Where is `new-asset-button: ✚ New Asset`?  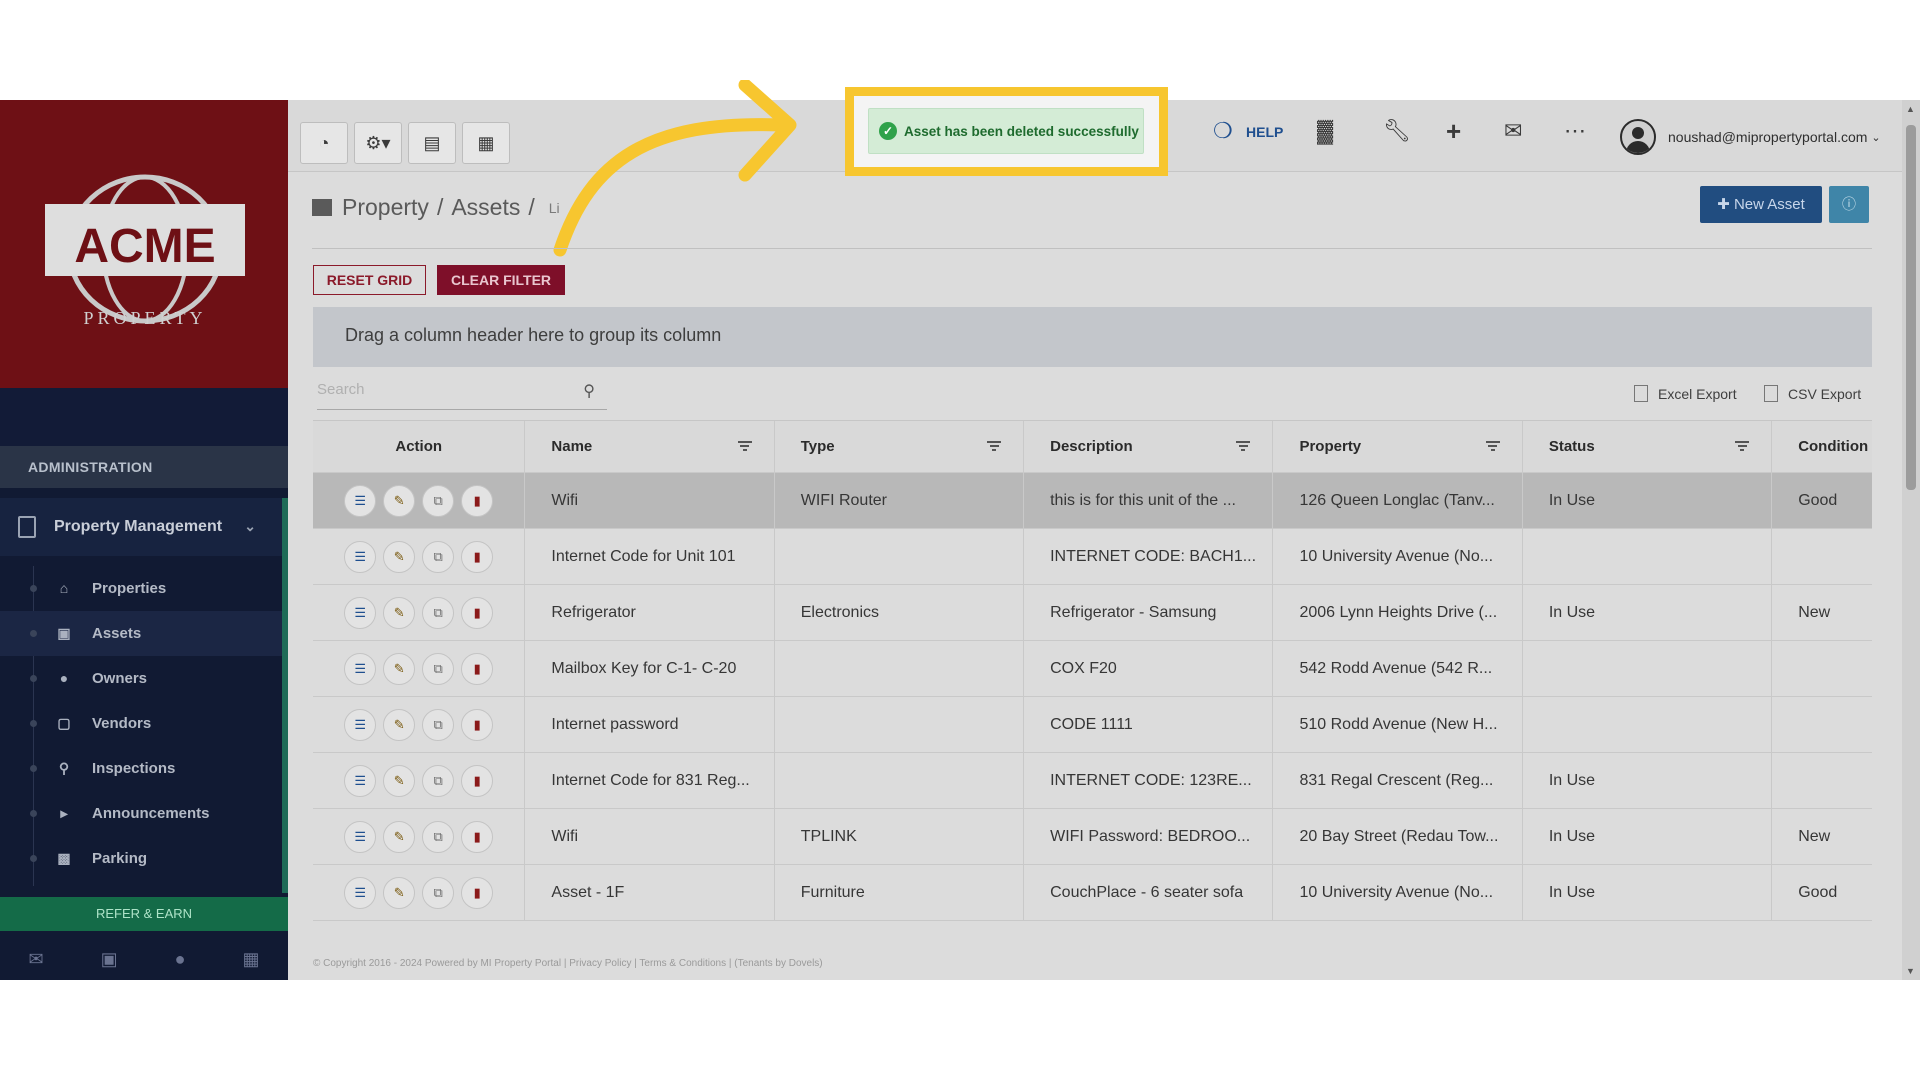
new-asset-button: ✚ New Asset is located at coordinates (1761, 204).